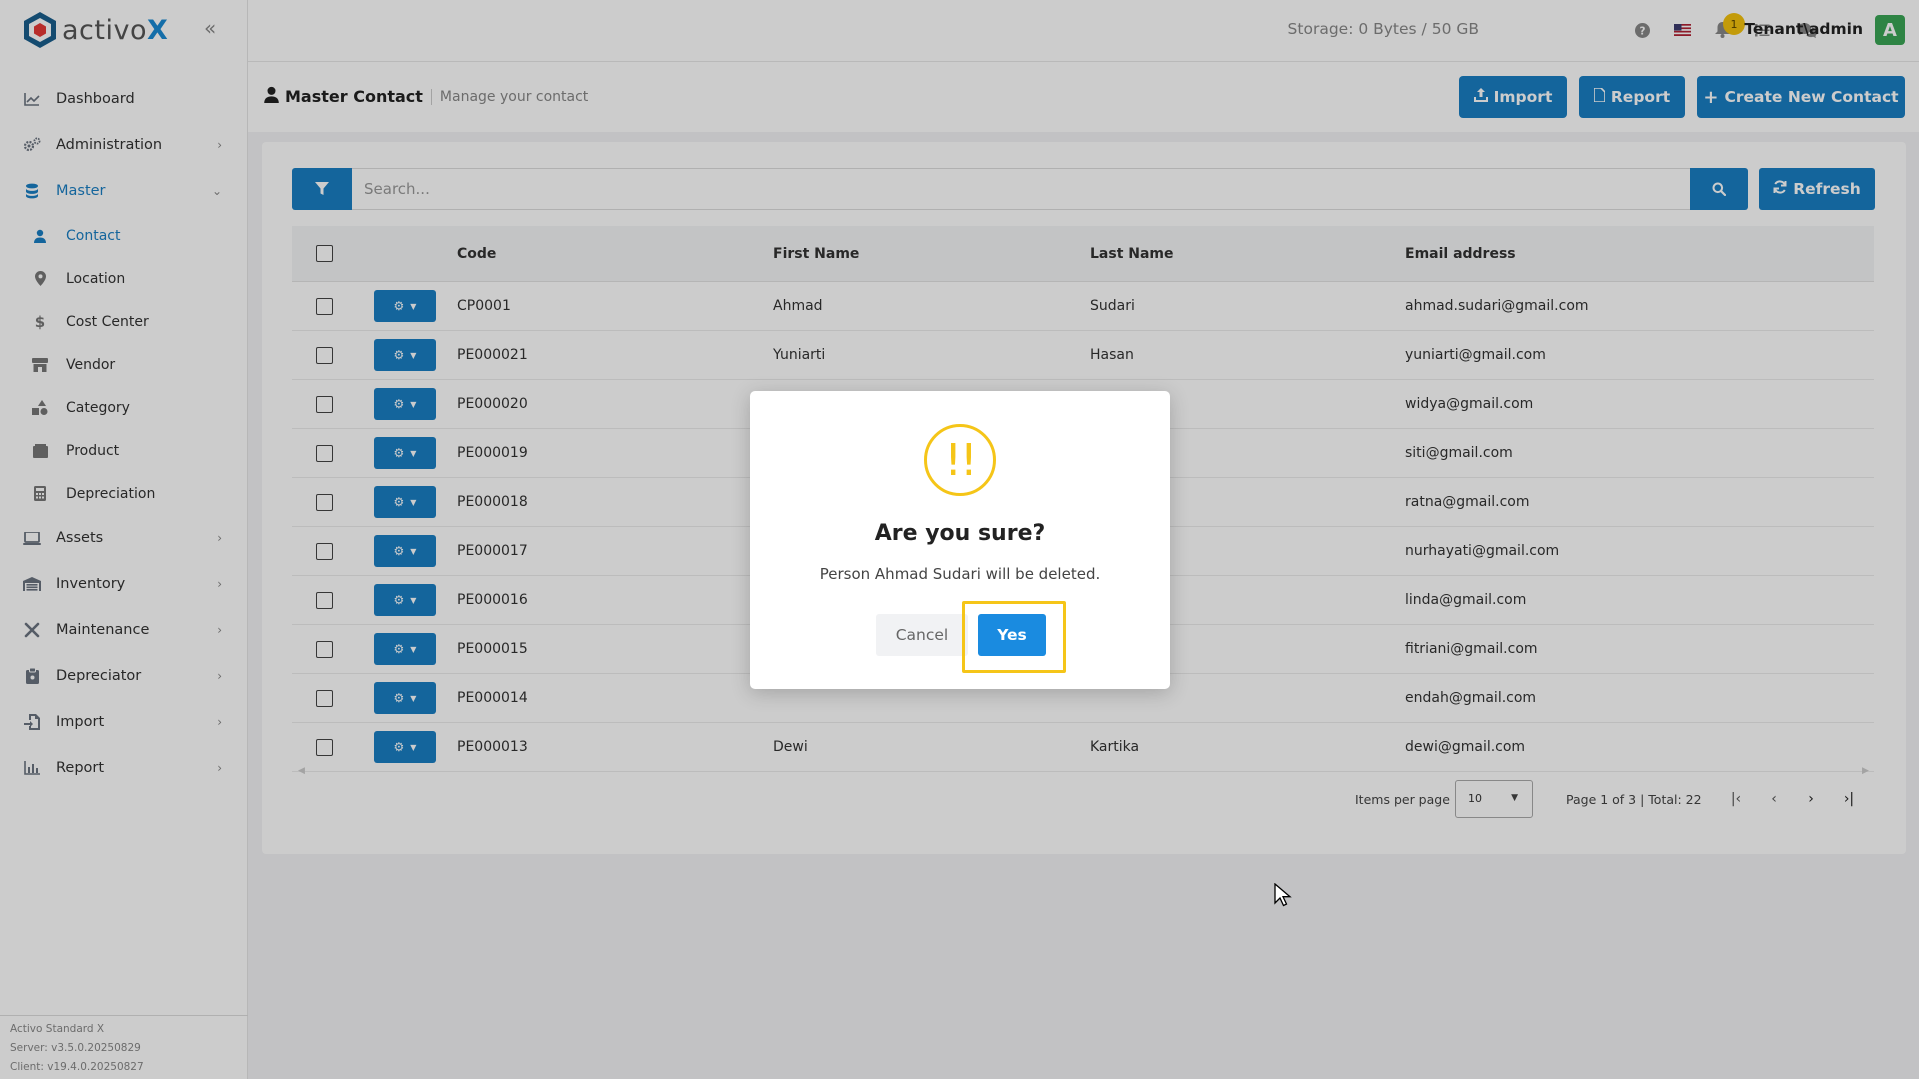  Describe the element at coordinates (960, 574) in the screenshot. I see `dialog-message: Person Ahmad Sudari will be deleted.` at that location.